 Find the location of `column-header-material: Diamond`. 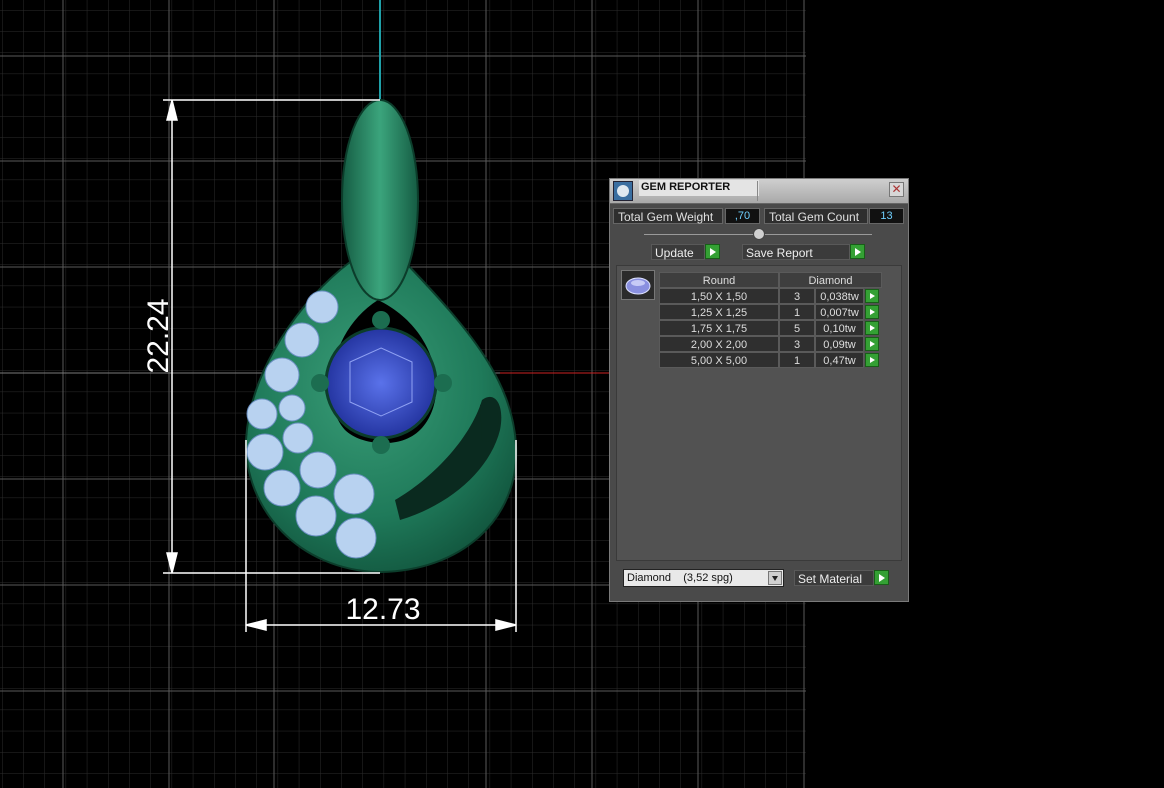

column-header-material: Diamond is located at coordinates (830, 280).